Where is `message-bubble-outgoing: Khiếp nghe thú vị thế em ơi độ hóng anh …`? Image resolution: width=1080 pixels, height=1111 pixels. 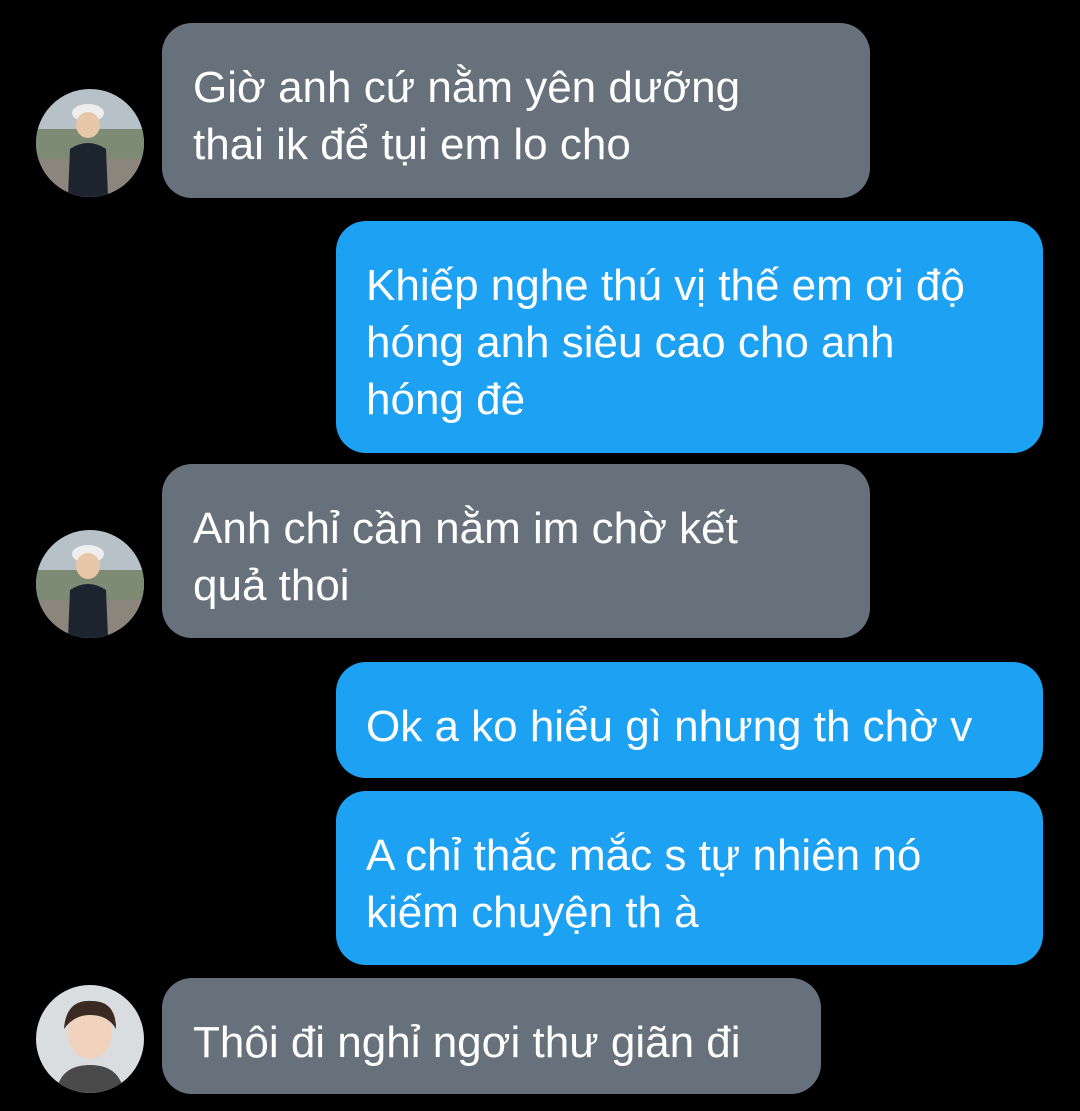 message-bubble-outgoing: Khiếp nghe thú vị thế em ơi độ hóng anh … is located at coordinates (689, 337).